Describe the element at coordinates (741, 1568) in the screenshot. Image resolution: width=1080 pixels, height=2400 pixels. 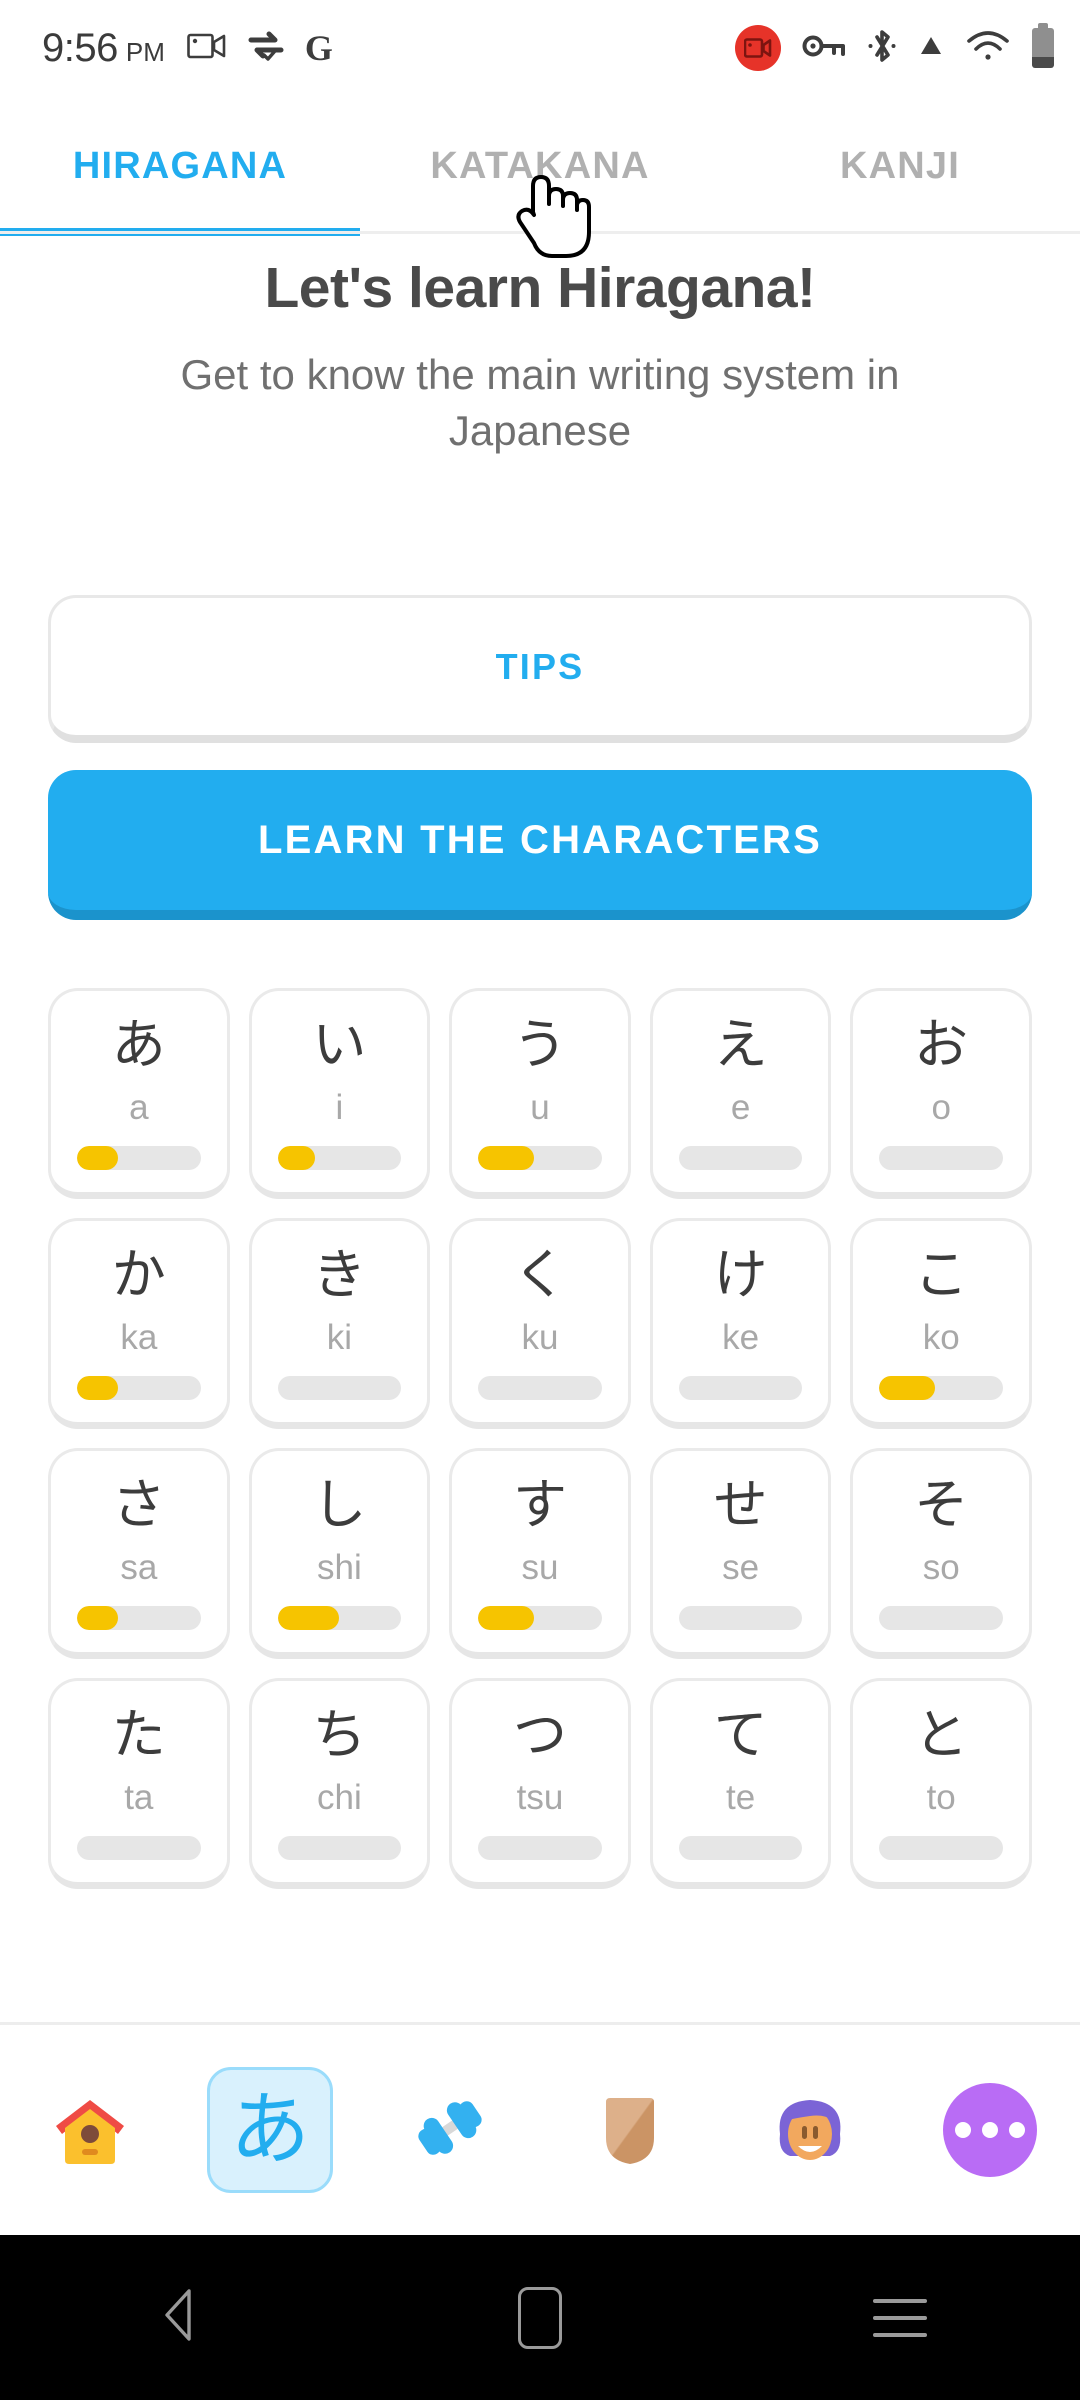
I see `kana-romaji: se` at that location.